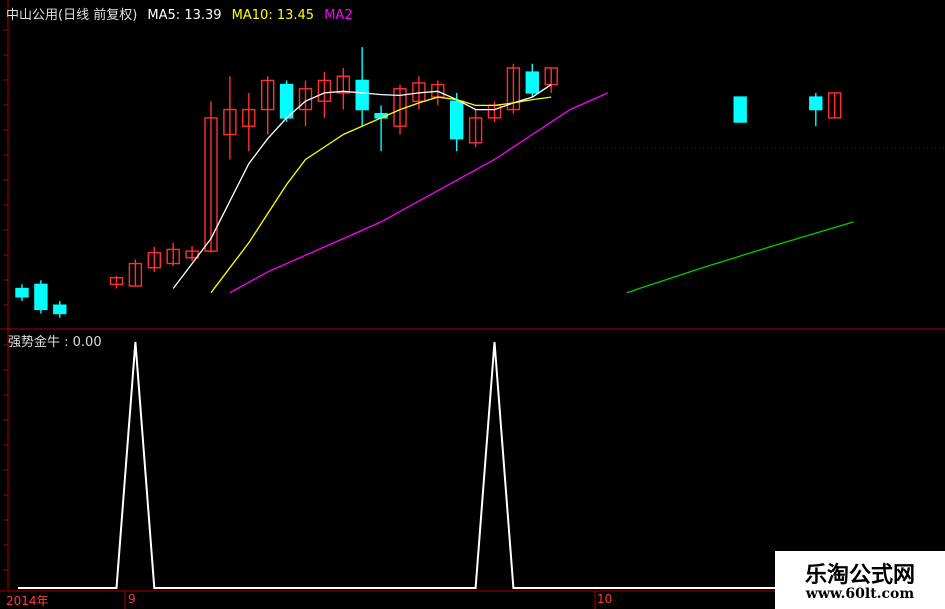 This screenshot has height=609, width=945. Describe the element at coordinates (55, 342) in the screenshot. I see `indicator-label: 强势金牛 : 0.00` at that location.